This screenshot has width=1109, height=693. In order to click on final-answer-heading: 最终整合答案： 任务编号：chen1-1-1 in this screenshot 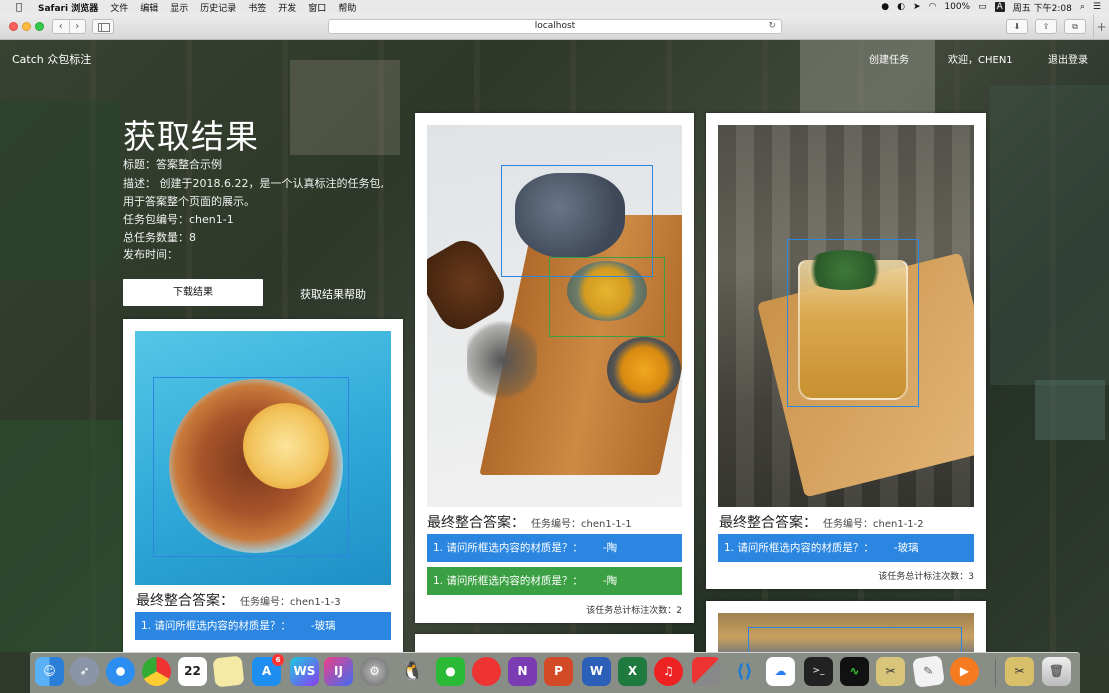, I will do `click(529, 522)`.